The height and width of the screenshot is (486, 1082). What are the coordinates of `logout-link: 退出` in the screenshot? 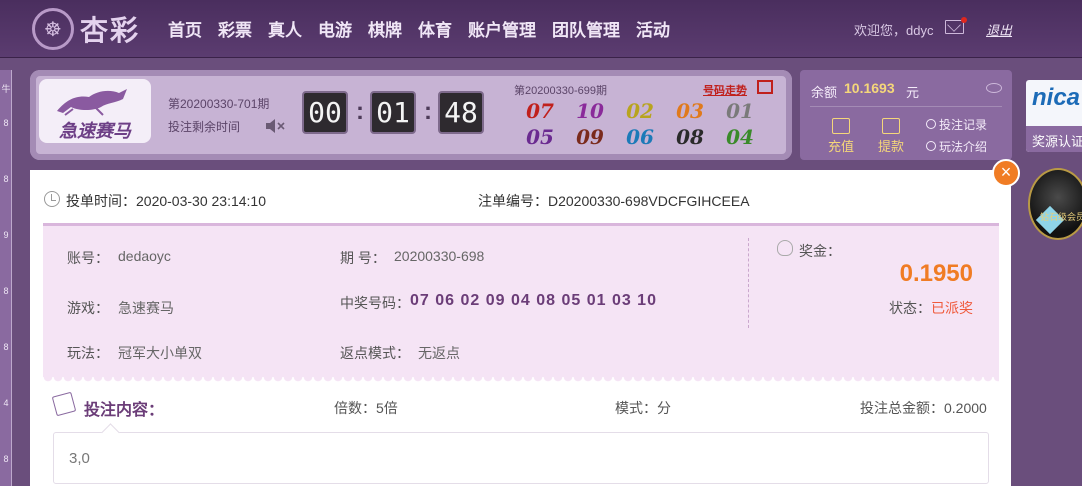 It's located at (999, 29).